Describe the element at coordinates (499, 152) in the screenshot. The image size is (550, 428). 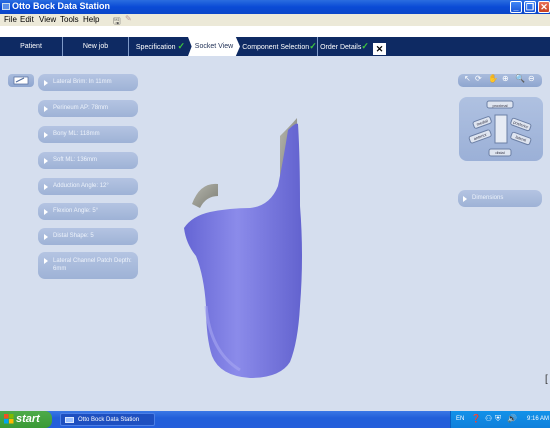
I see `cube-label: distal` at that location.